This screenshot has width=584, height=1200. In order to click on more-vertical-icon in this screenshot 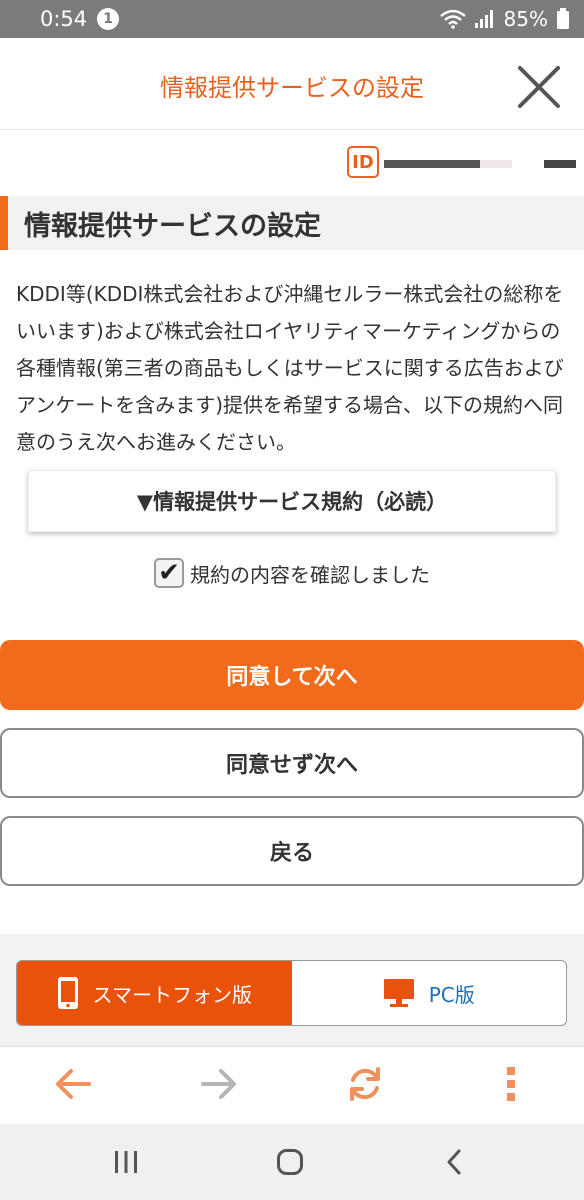, I will do `click(511, 1084)`.